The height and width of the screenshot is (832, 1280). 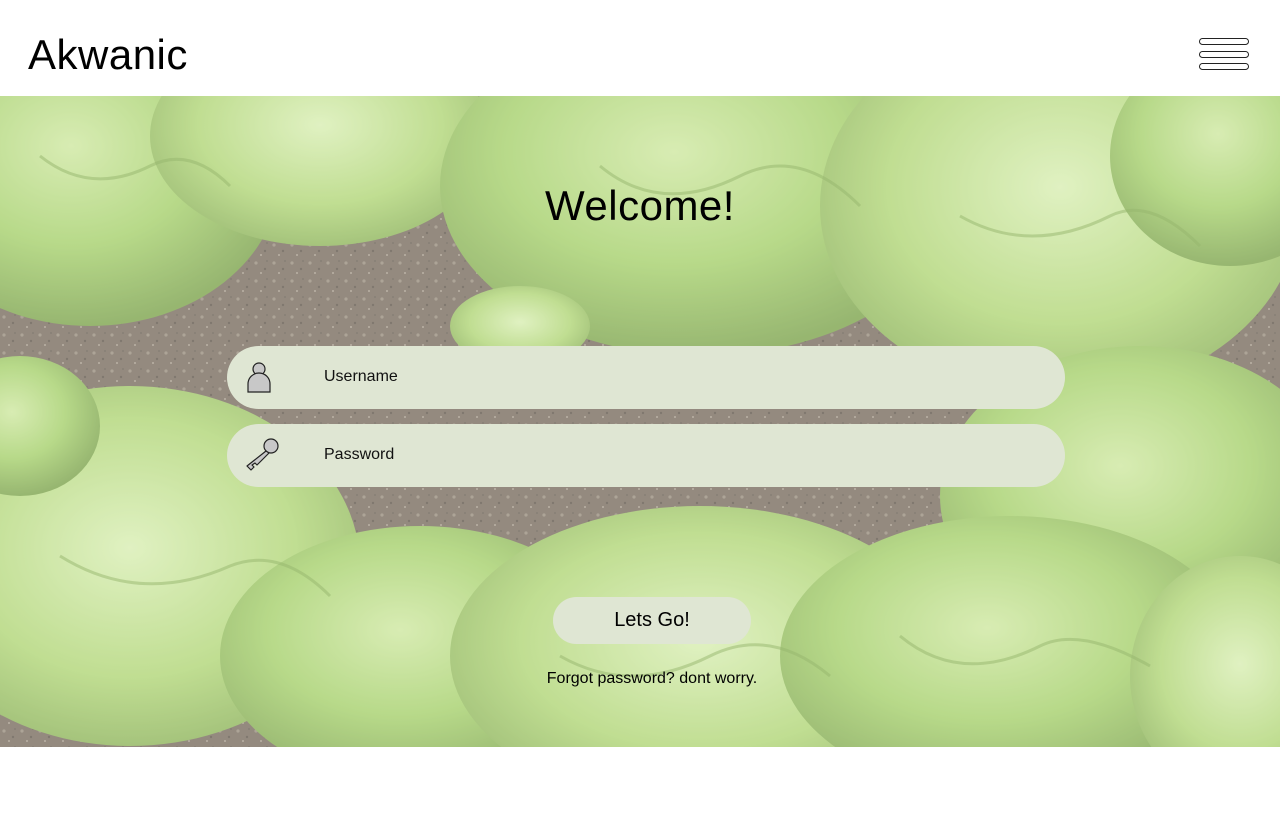 What do you see at coordinates (359, 454) in the screenshot?
I see `password-placeholder: Password` at bounding box center [359, 454].